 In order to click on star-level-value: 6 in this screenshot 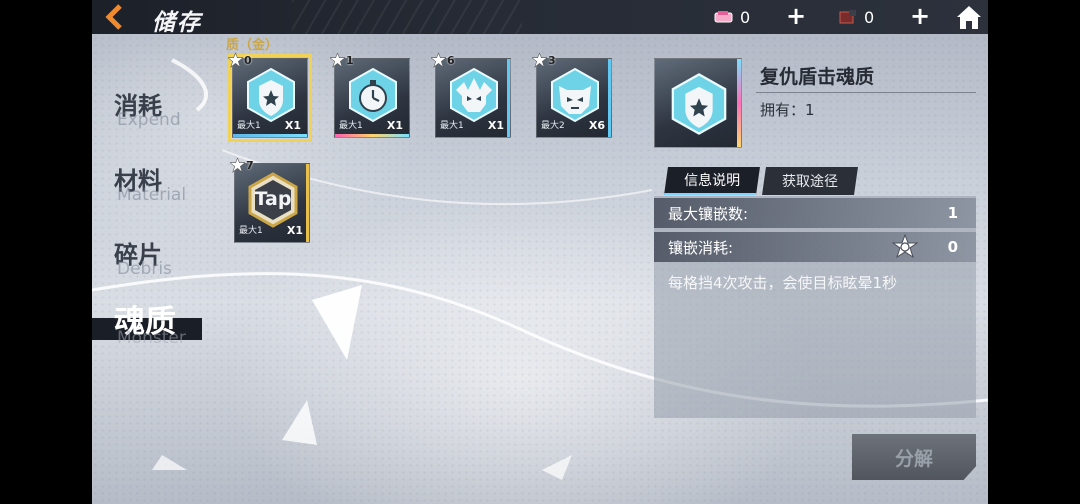, I will do `click(451, 60)`.